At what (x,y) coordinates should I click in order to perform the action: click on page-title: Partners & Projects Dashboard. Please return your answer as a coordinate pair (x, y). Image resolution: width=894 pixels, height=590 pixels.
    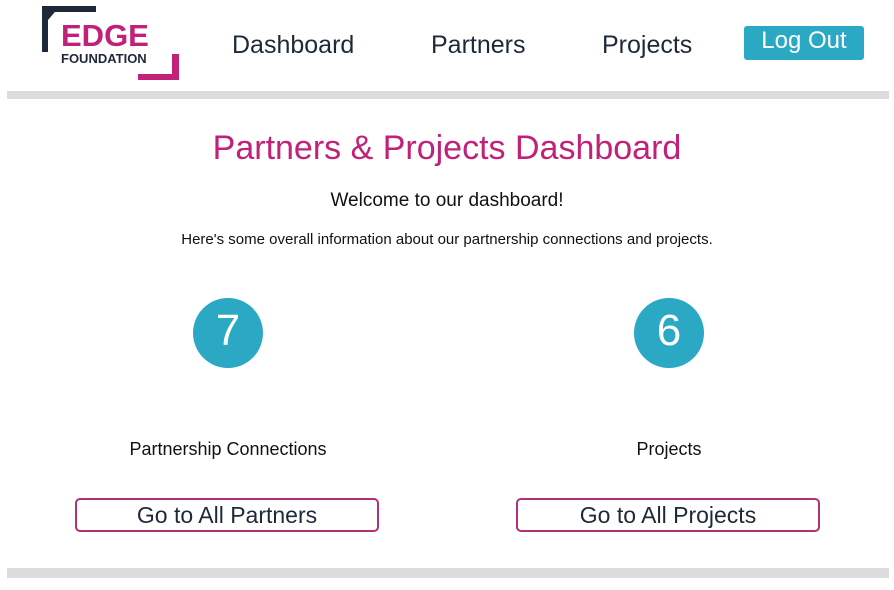
    Looking at the image, I should click on (447, 148).